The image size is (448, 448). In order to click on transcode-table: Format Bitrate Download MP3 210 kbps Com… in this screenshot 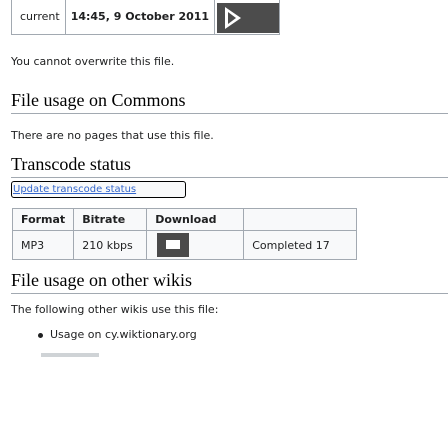, I will do `click(184, 234)`.